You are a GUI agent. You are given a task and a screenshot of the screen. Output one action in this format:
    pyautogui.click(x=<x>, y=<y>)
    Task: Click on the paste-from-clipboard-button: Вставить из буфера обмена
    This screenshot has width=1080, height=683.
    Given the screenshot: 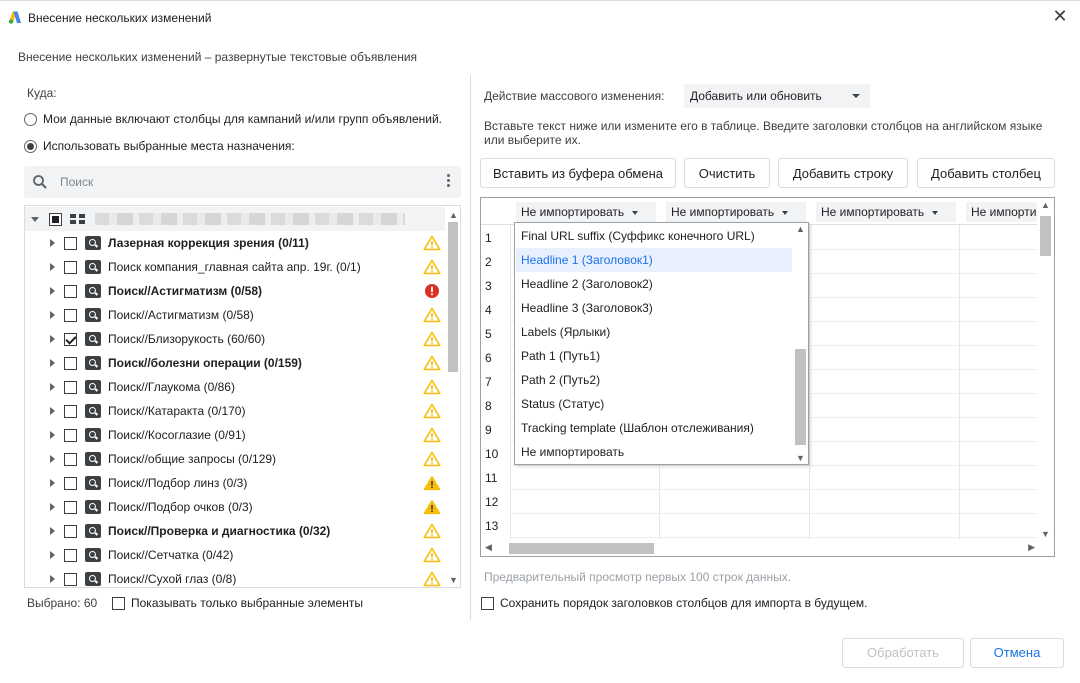 What is the action you would take?
    pyautogui.click(x=578, y=173)
    